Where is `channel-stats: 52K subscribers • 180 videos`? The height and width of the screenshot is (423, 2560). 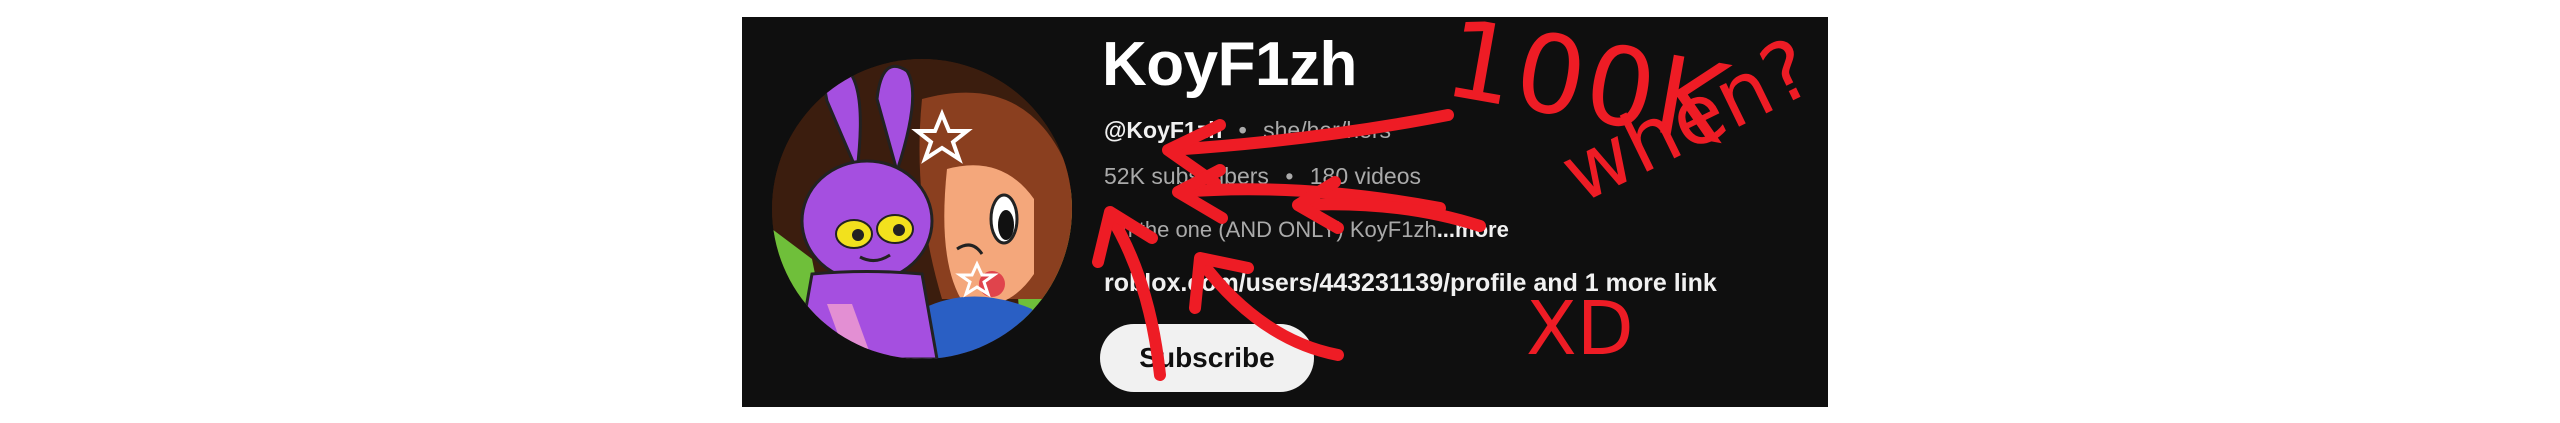 channel-stats: 52K subscribers • 180 videos is located at coordinates (1262, 176).